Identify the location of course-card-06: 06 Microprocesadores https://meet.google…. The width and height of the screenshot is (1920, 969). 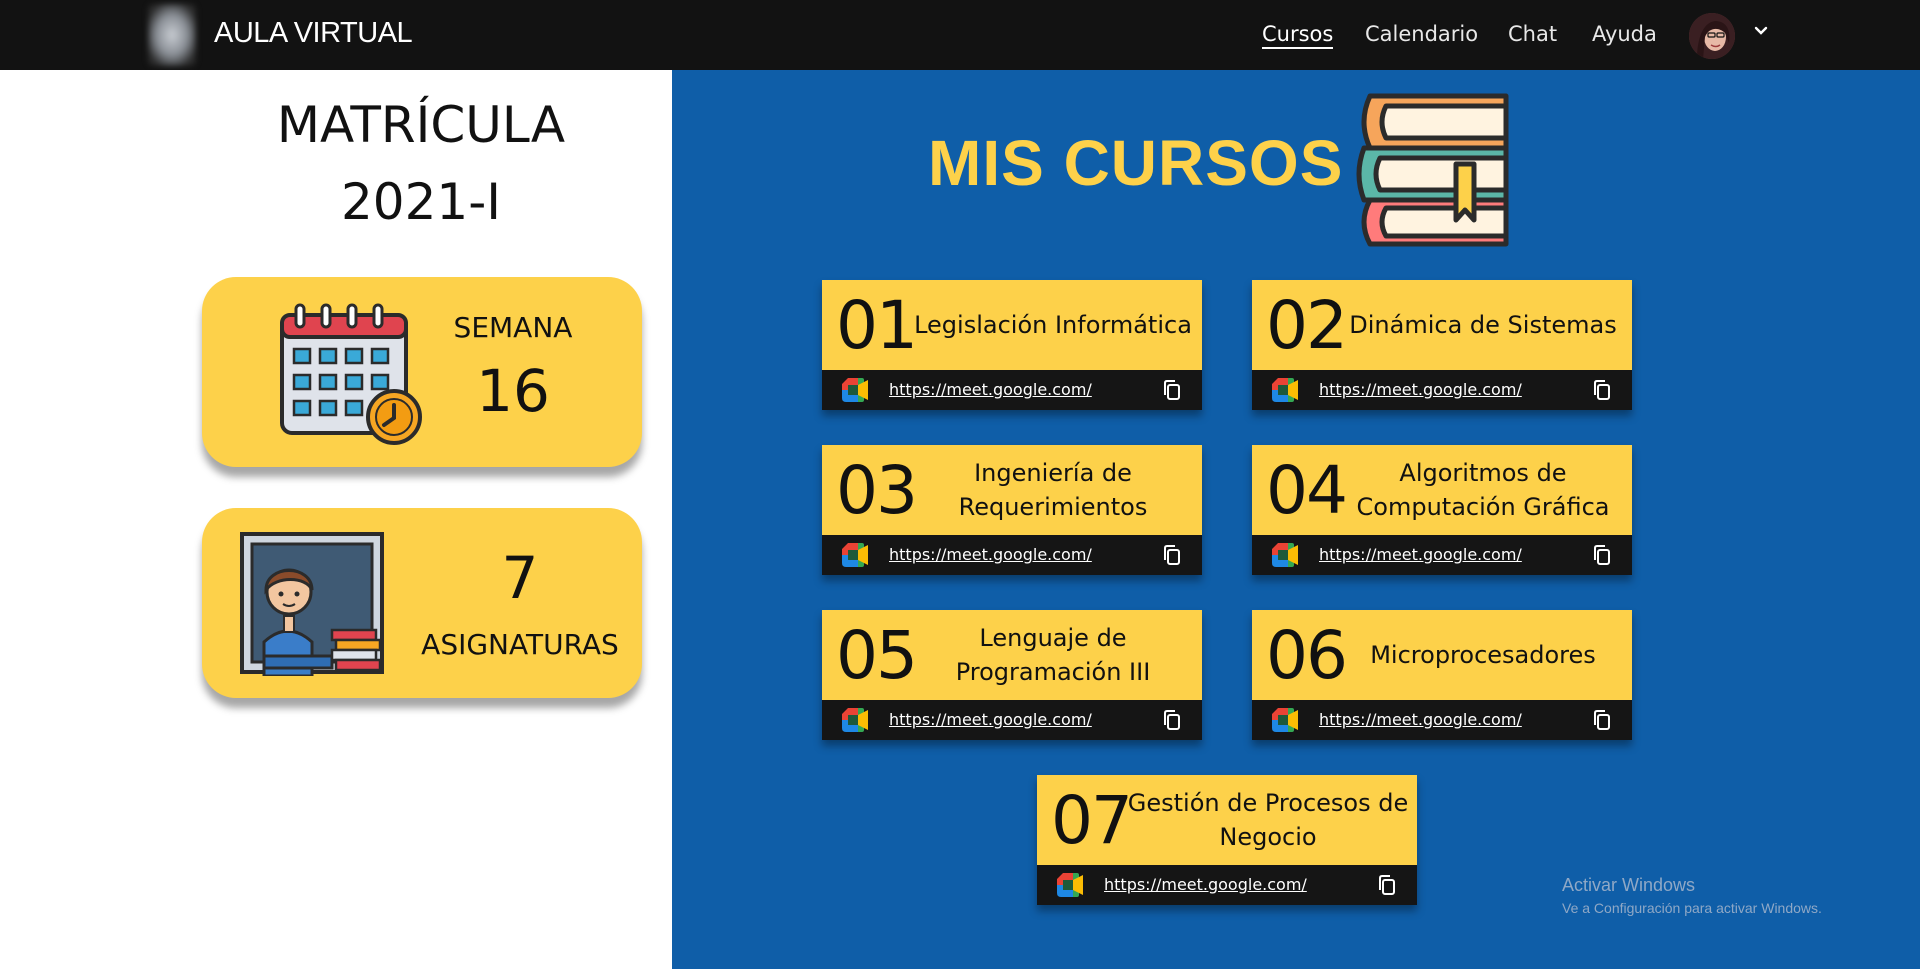
(1442, 675).